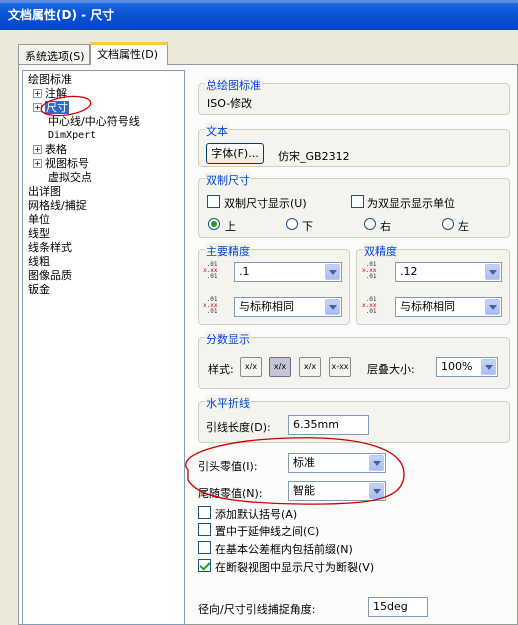 The width and height of the screenshot is (518, 625). I want to click on position-bottom-radio, so click(292, 224).